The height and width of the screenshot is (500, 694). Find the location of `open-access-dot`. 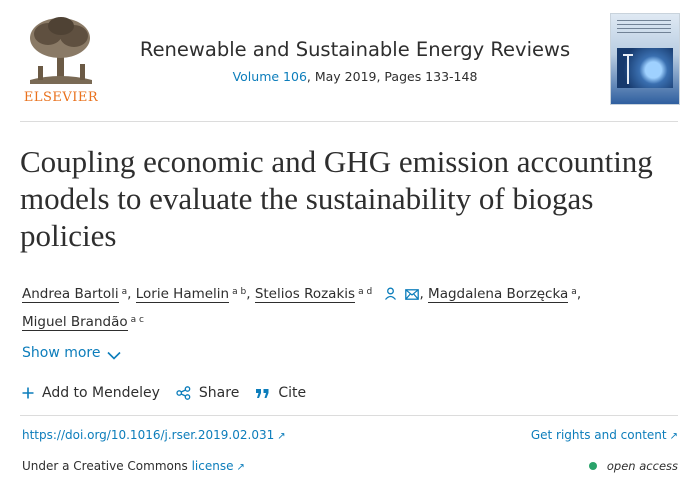

open-access-dot is located at coordinates (592, 466).